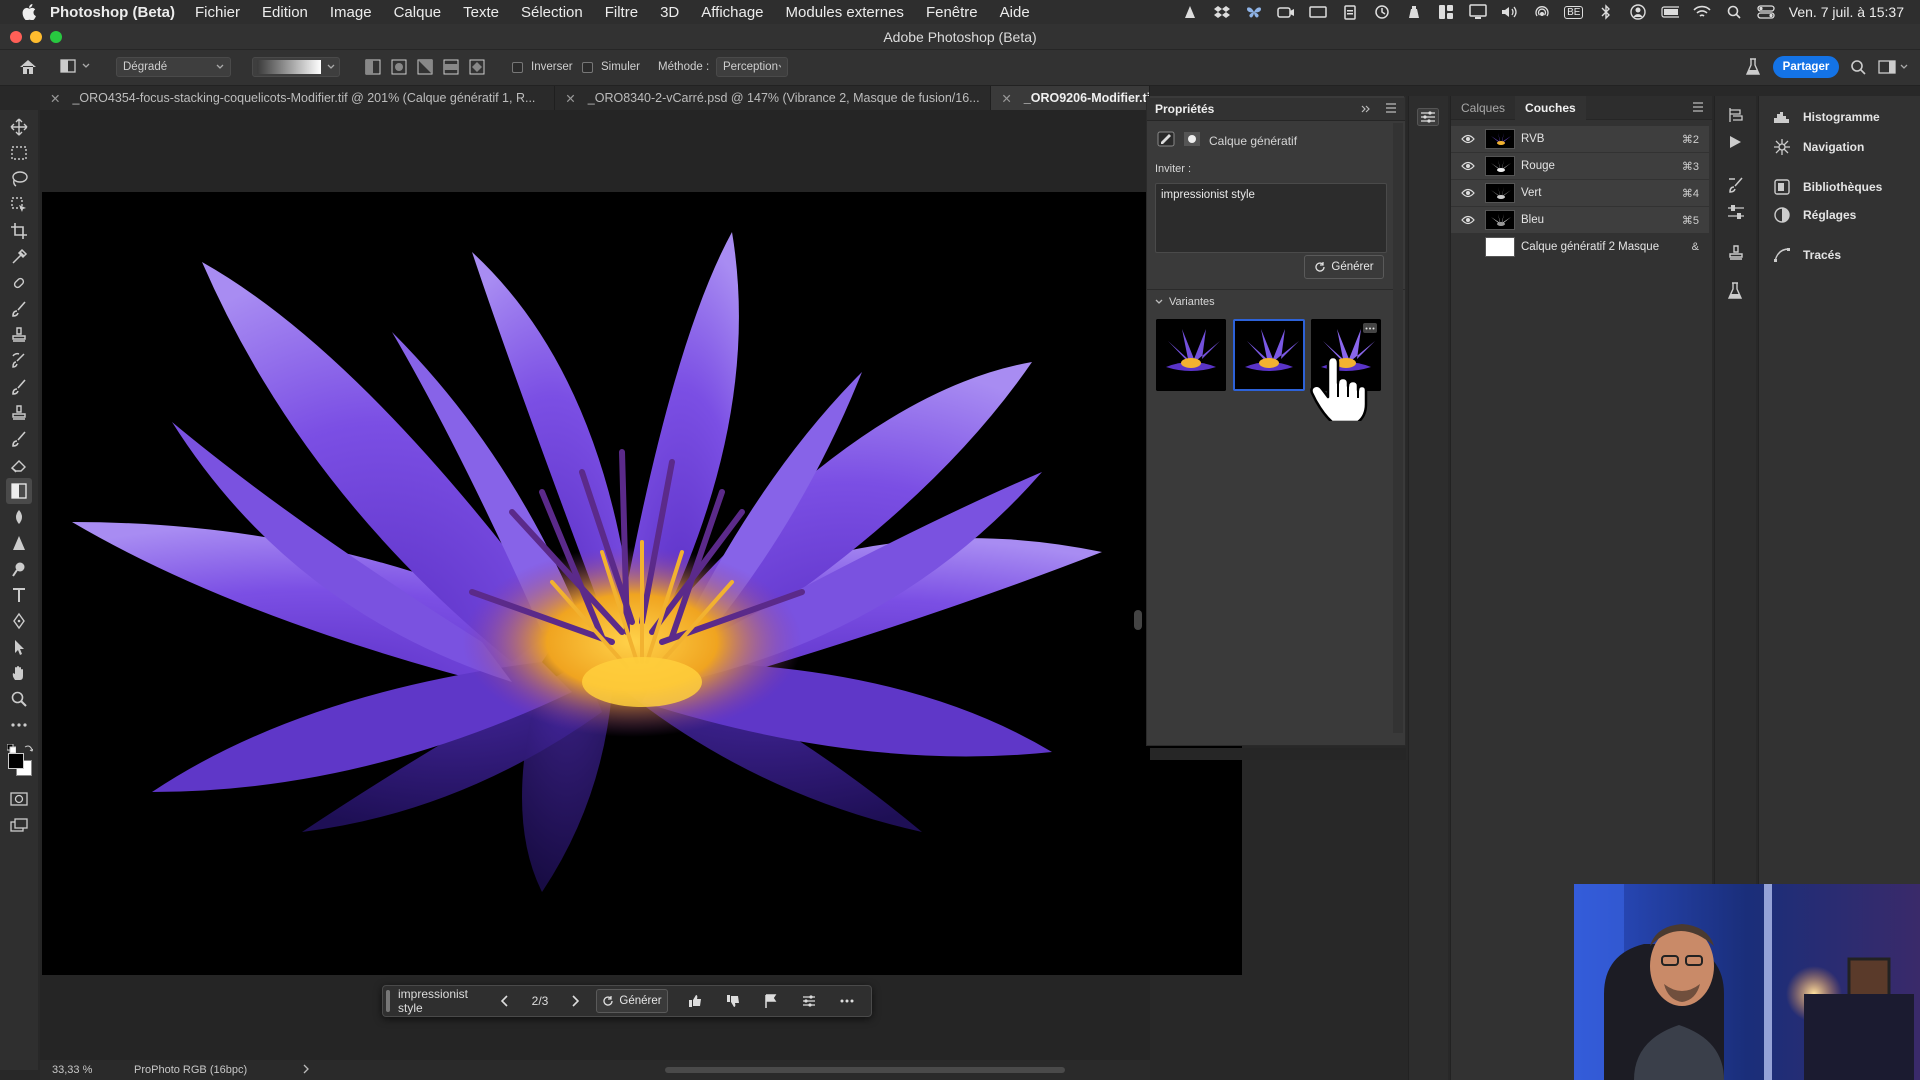  I want to click on chevron-right-icon, so click(306, 1070).